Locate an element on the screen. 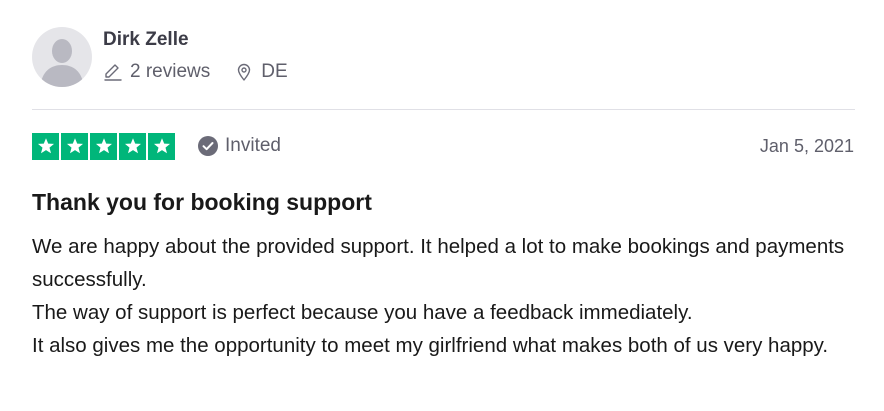  divider is located at coordinates (443, 109).